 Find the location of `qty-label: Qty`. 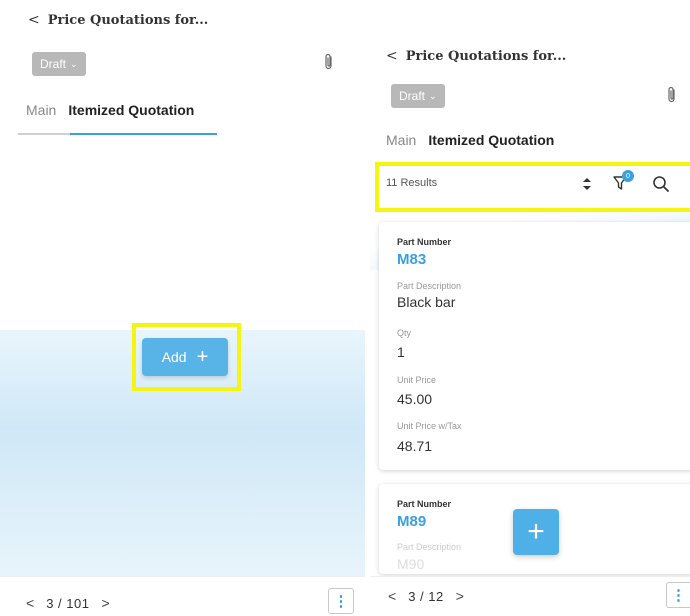

qty-label: Qty is located at coordinates (404, 333).